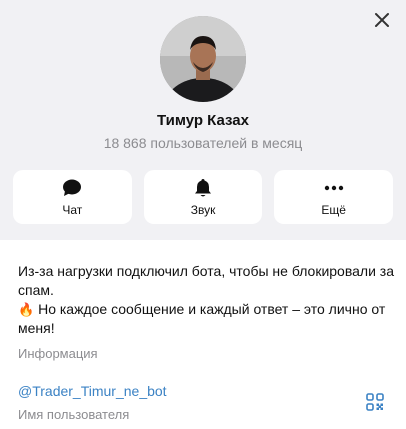  Describe the element at coordinates (92, 391) in the screenshot. I see `username-link: @Trader_Timur_ne_bot` at that location.